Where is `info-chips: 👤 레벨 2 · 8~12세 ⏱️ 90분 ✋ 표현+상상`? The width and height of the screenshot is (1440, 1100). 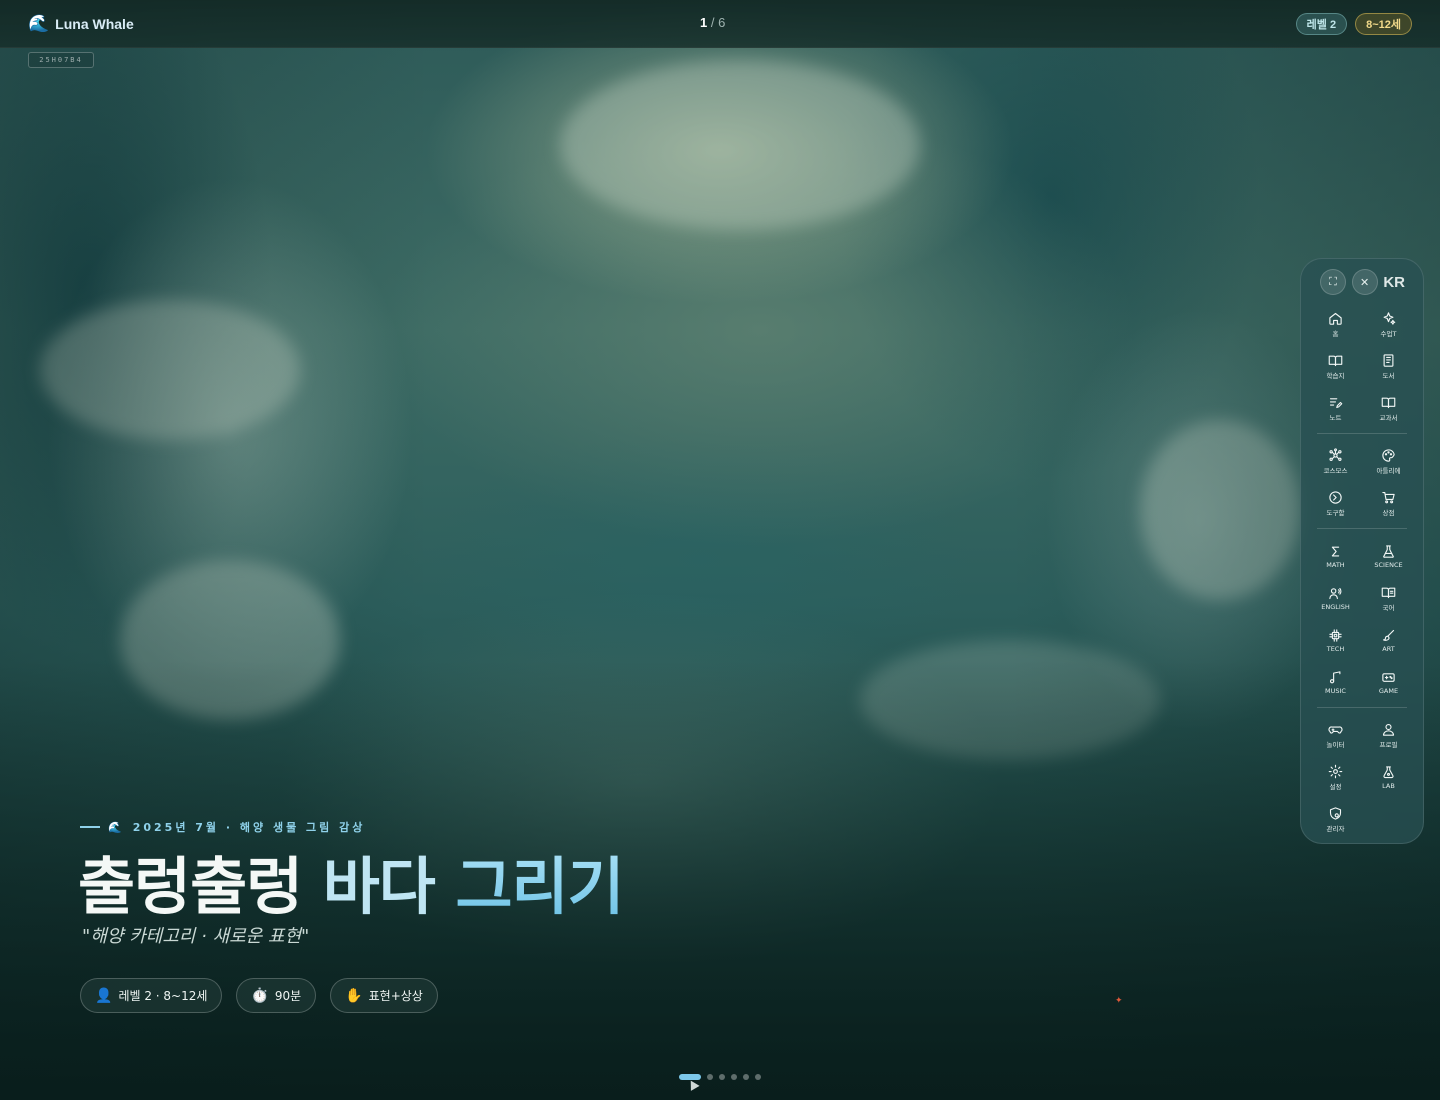 info-chips: 👤 레벨 2 · 8~12세 ⏱️ 90분 ✋ 표현+상상 is located at coordinates (259, 995).